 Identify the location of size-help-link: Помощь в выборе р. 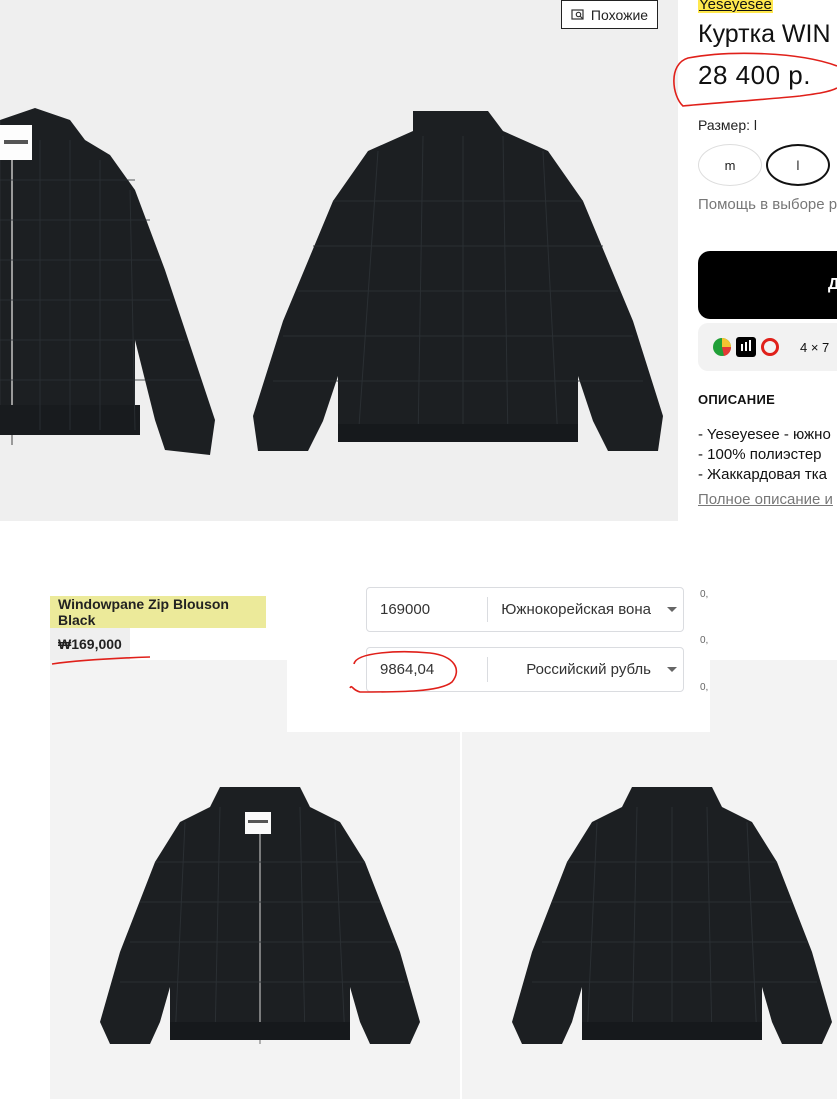
(767, 204).